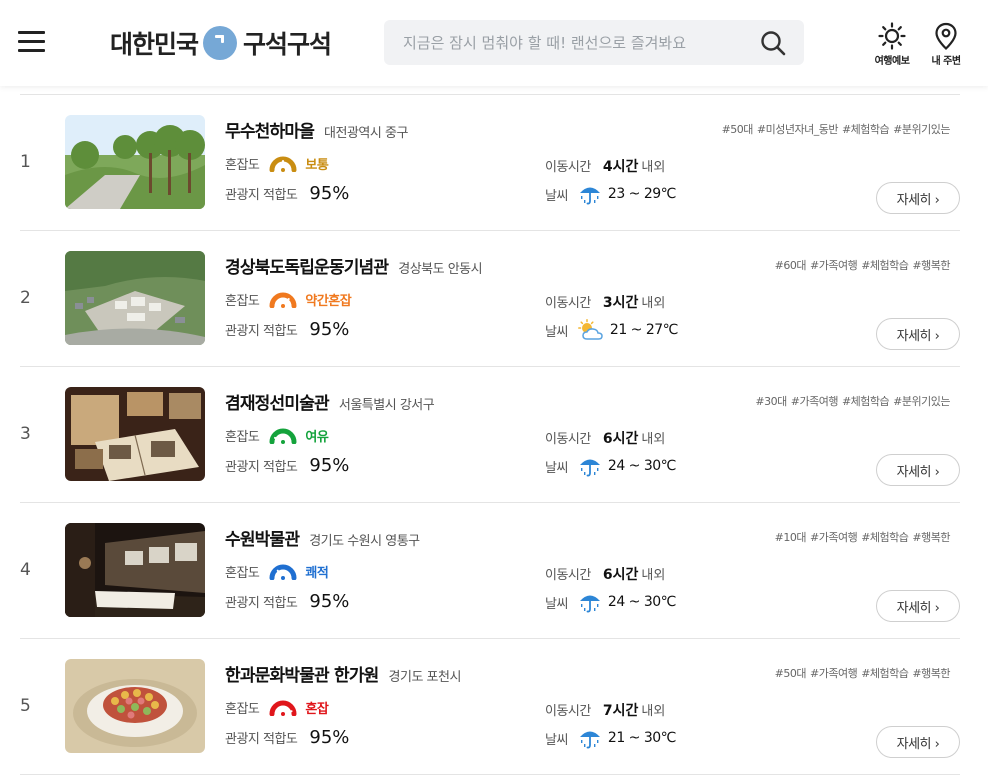 The height and width of the screenshot is (781, 988). What do you see at coordinates (154, 44) in the screenshot?
I see `logo-text-left: 대한민국` at bounding box center [154, 44].